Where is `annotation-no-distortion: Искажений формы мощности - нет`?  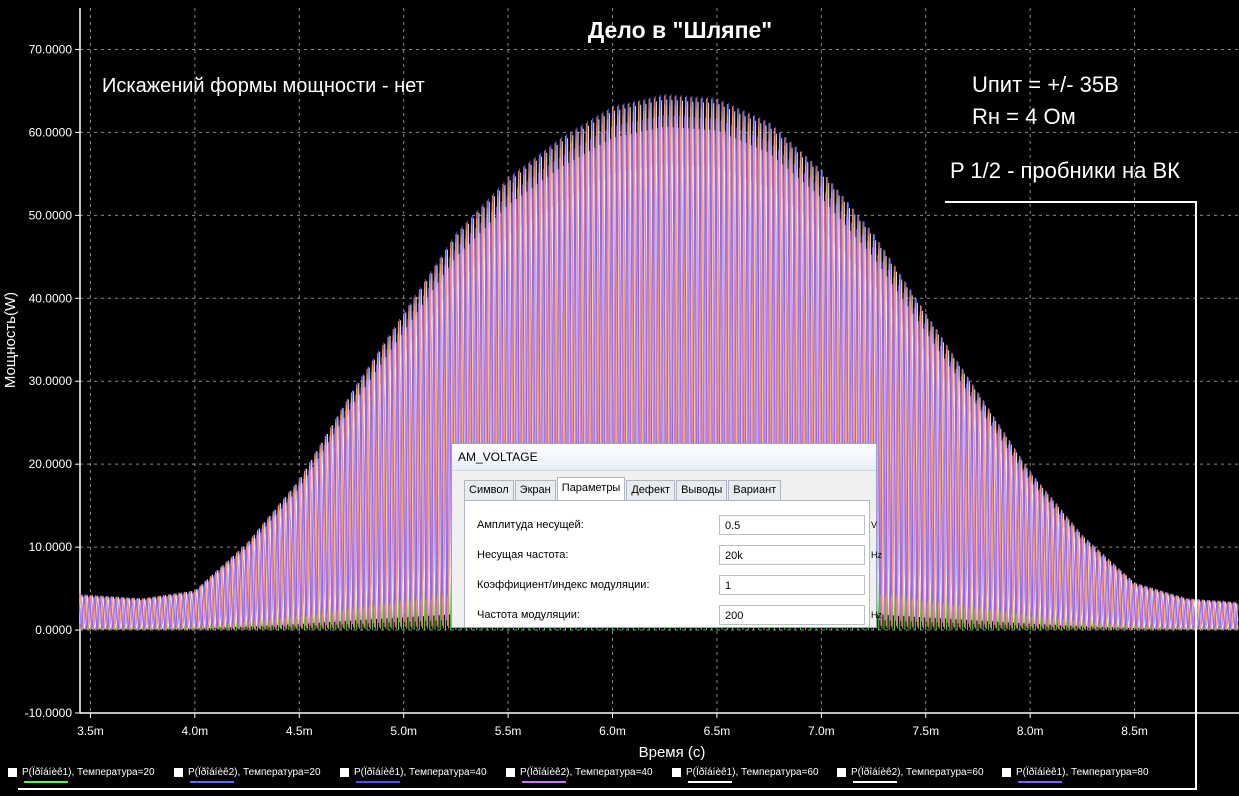
annotation-no-distortion: Искажений формы мощности - нет is located at coordinates (263, 86).